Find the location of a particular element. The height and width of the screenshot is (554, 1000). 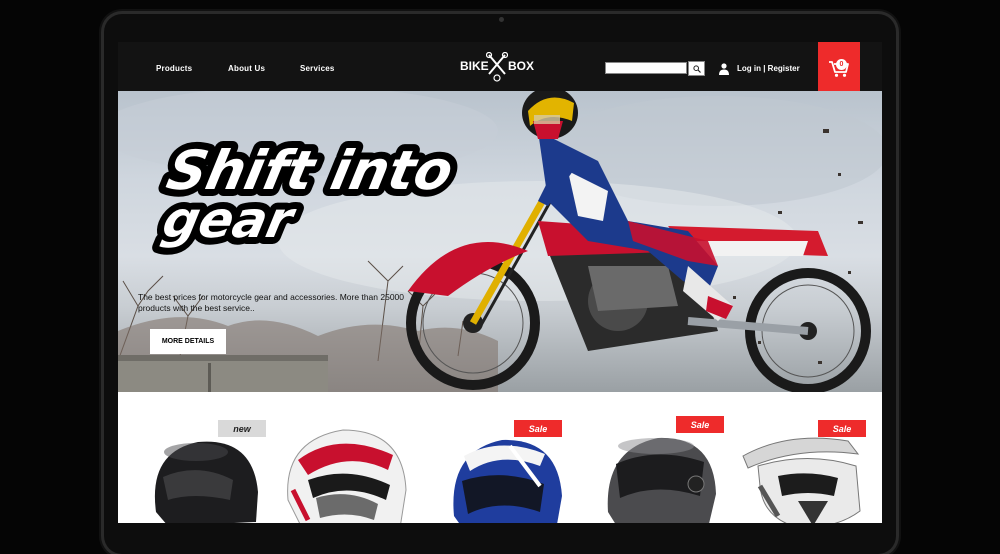

product-card: new is located at coordinates (203, 457).